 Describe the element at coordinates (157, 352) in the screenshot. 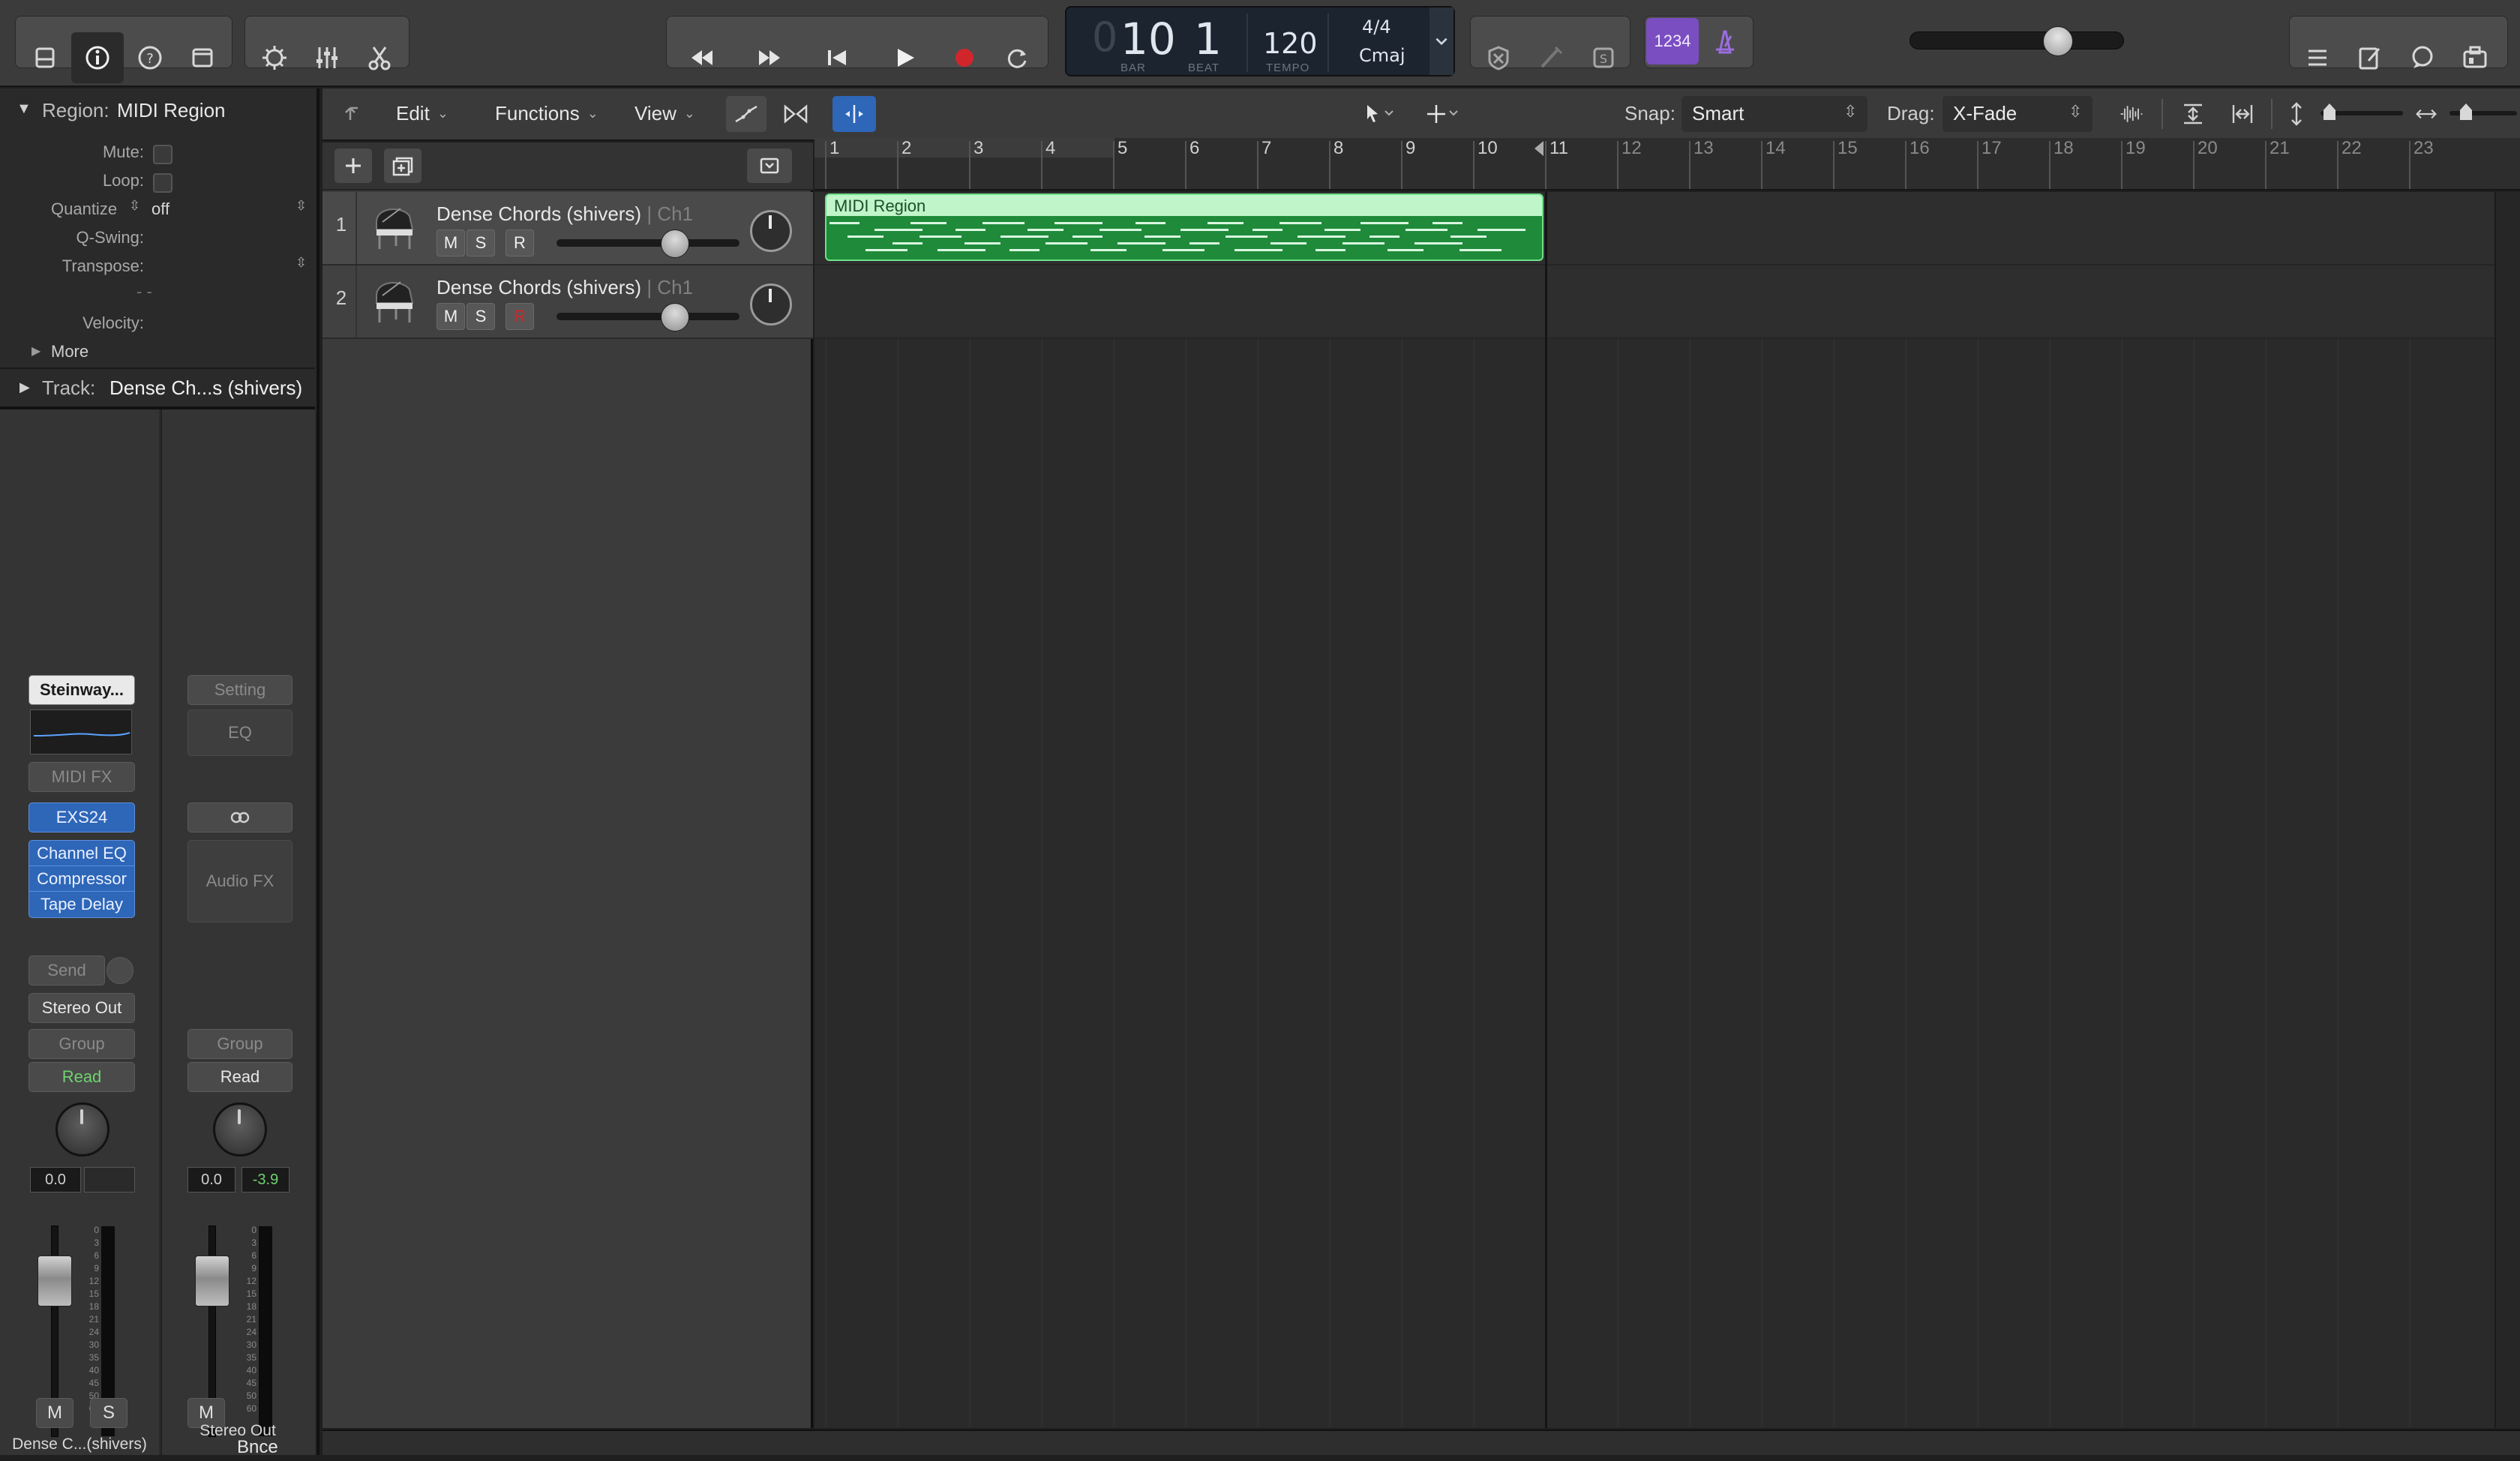

I see `more-row: ▶ More` at that location.